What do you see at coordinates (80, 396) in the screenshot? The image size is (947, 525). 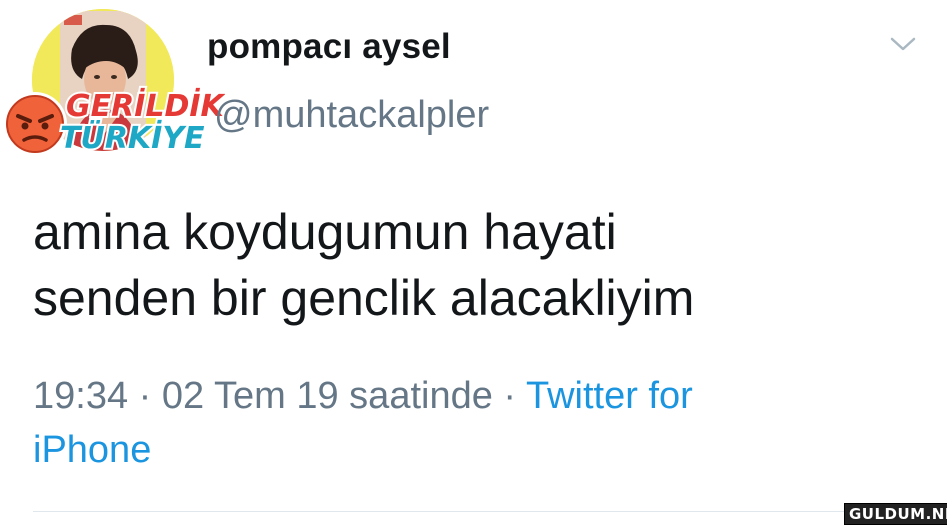 I see `tweet-time: 19:34` at bounding box center [80, 396].